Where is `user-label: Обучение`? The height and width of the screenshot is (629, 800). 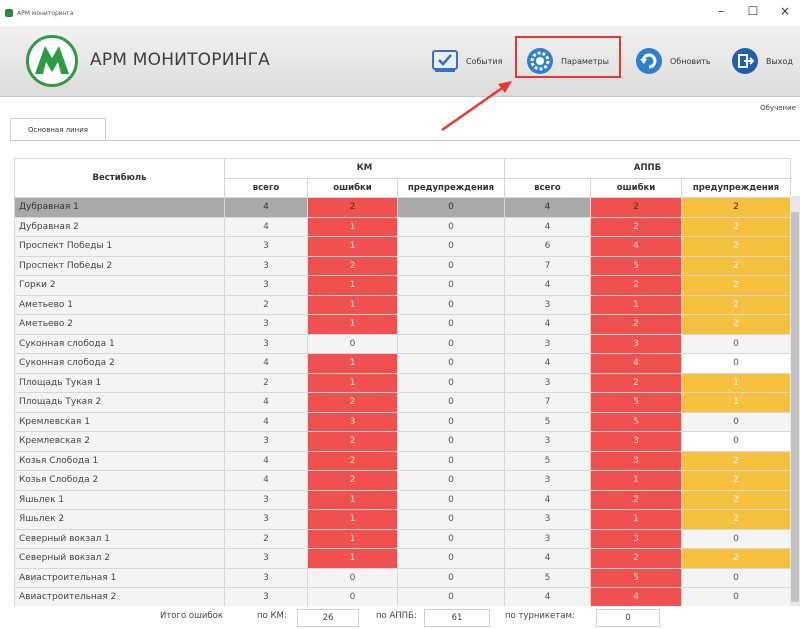
user-label: Обучение is located at coordinates (778, 108).